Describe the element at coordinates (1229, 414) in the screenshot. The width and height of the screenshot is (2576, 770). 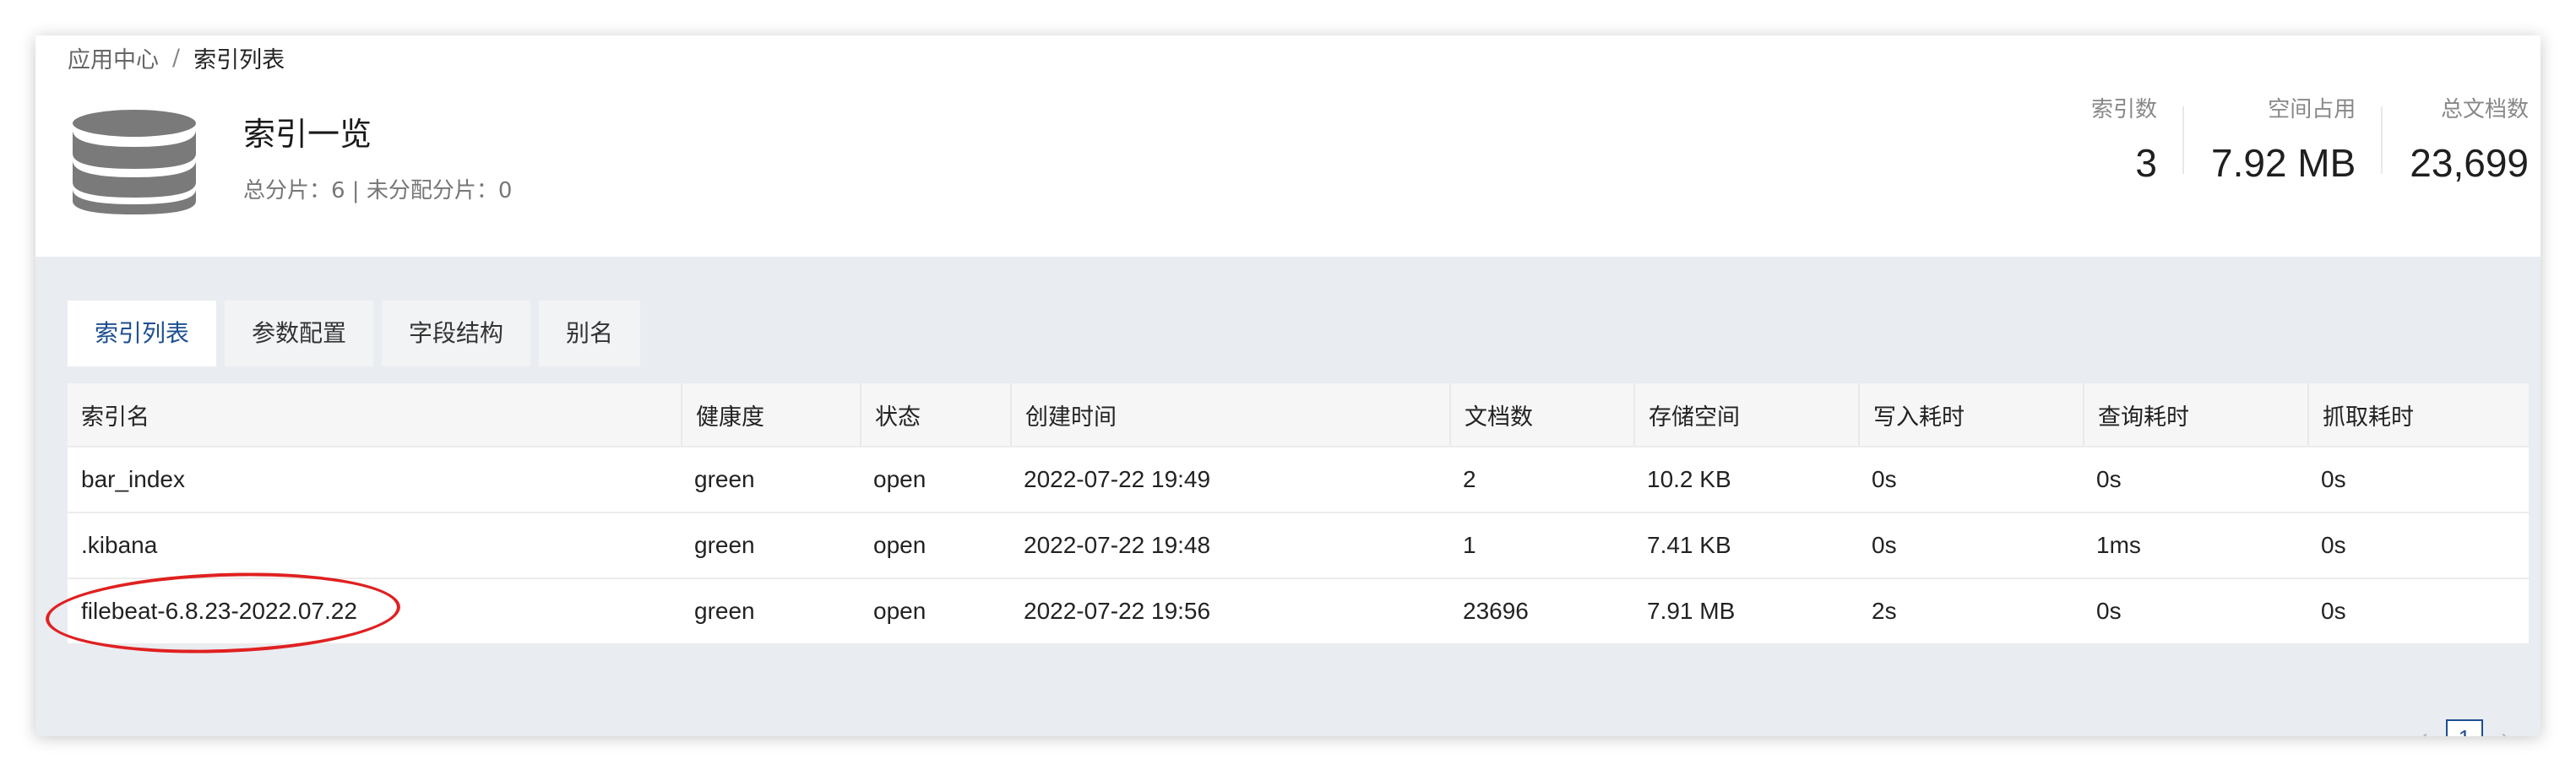
I see `column-header-created: 创建时间` at that location.